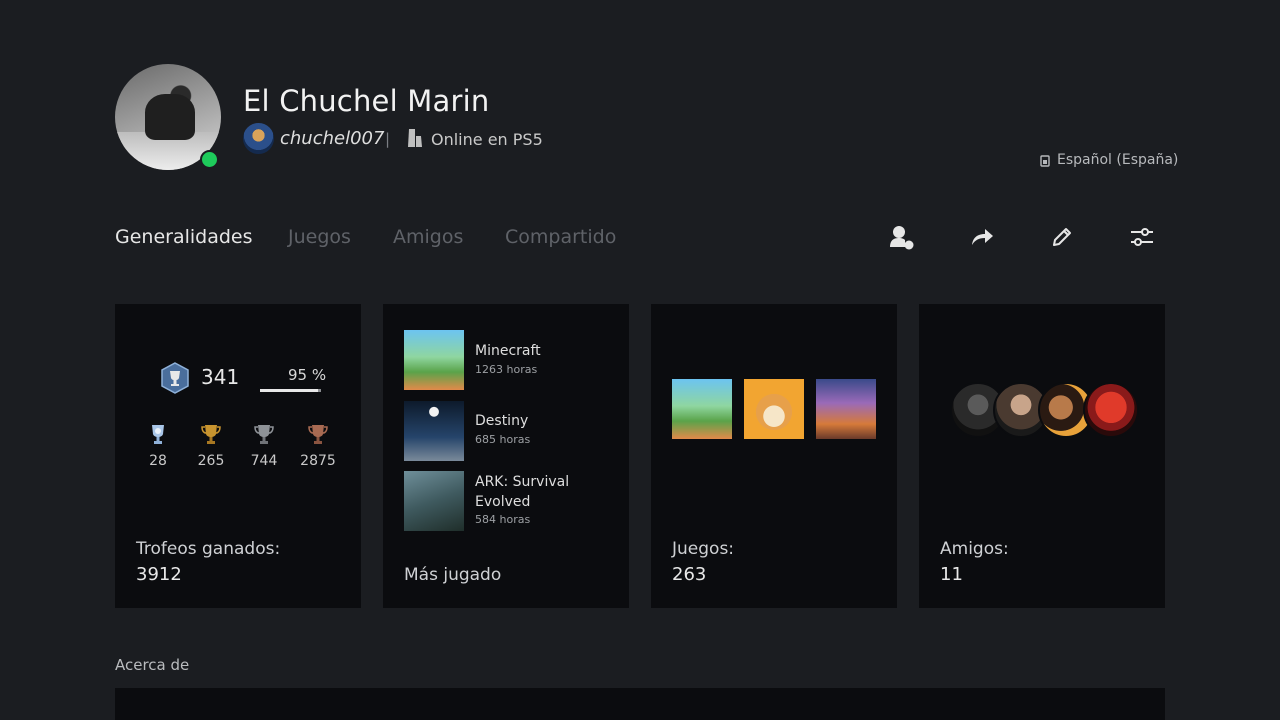  I want to click on gold-trophy-icon, so click(211, 434).